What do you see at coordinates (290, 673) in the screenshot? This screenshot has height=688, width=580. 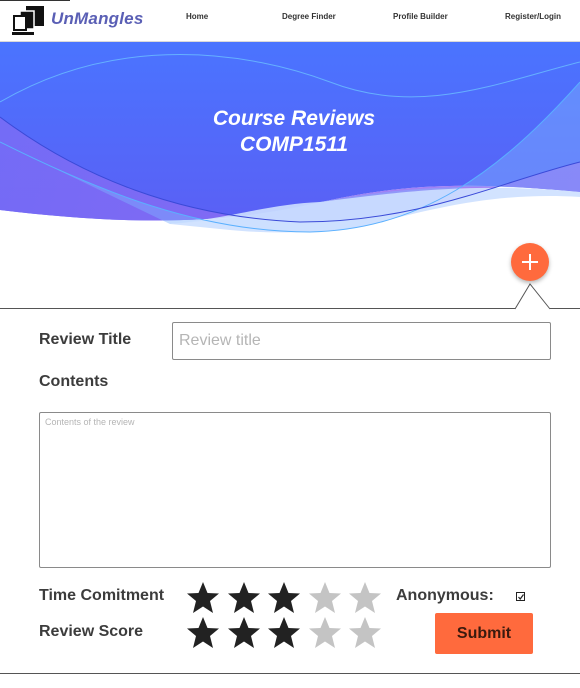 I see `bottom-rule` at bounding box center [290, 673].